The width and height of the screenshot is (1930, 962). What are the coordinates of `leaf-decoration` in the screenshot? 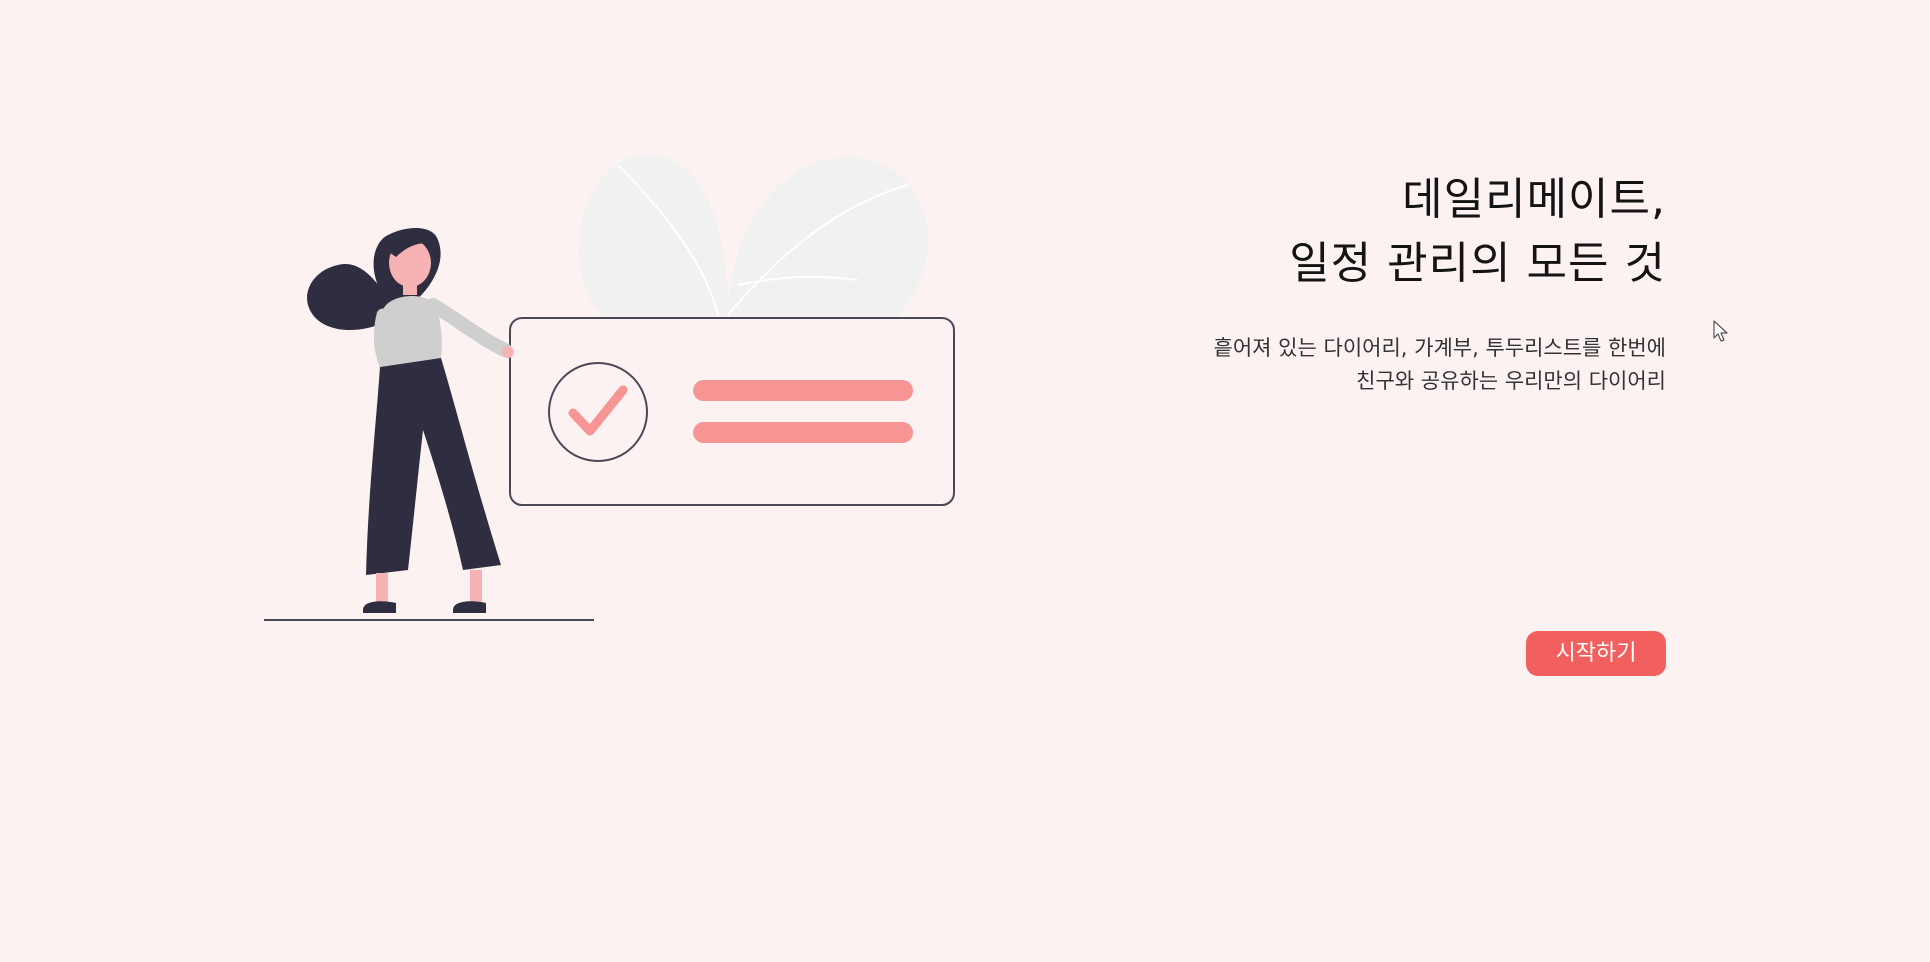 It's located at (753, 235).